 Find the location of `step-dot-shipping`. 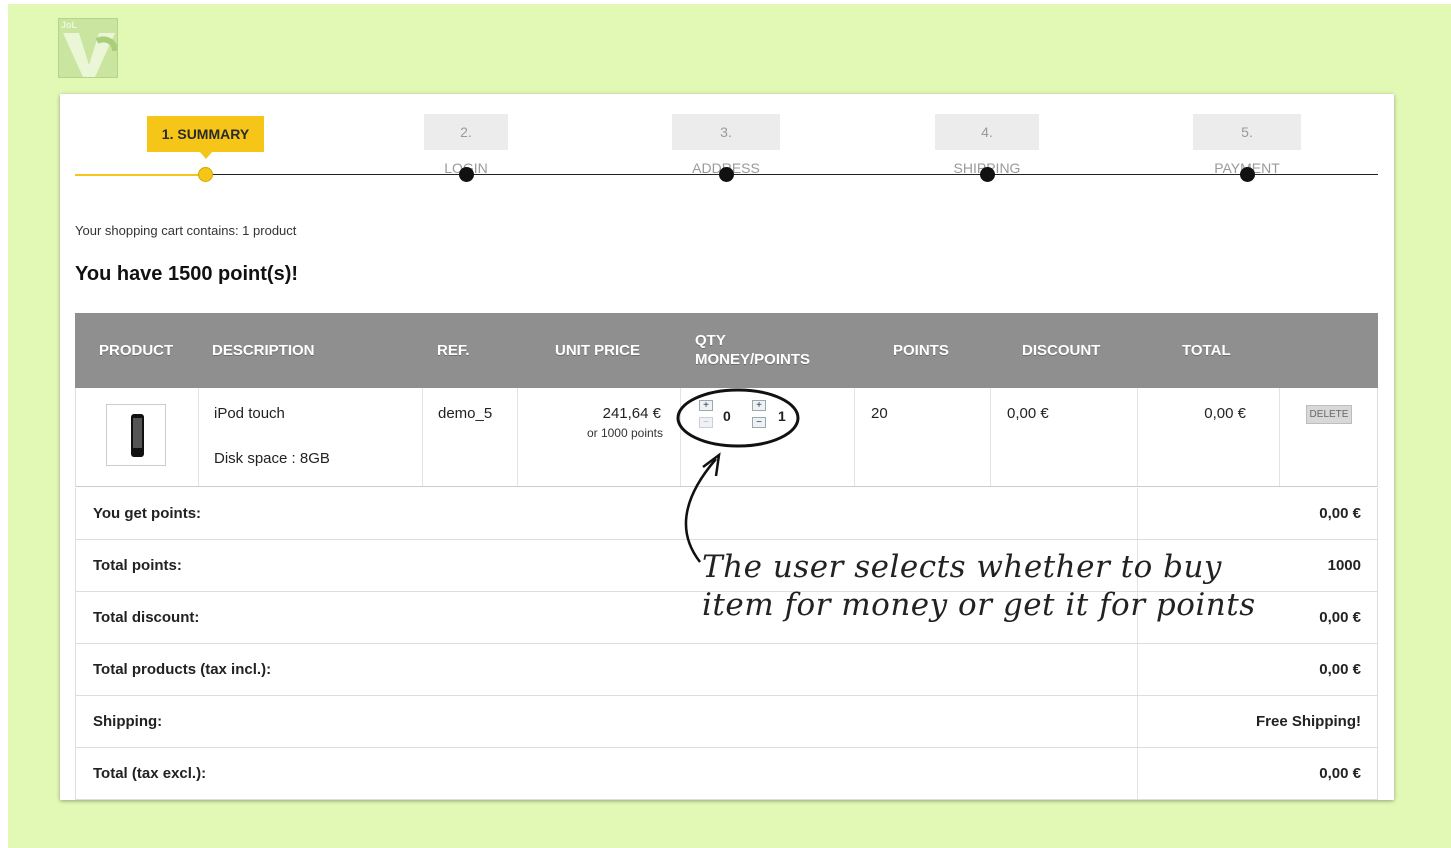

step-dot-shipping is located at coordinates (987, 174).